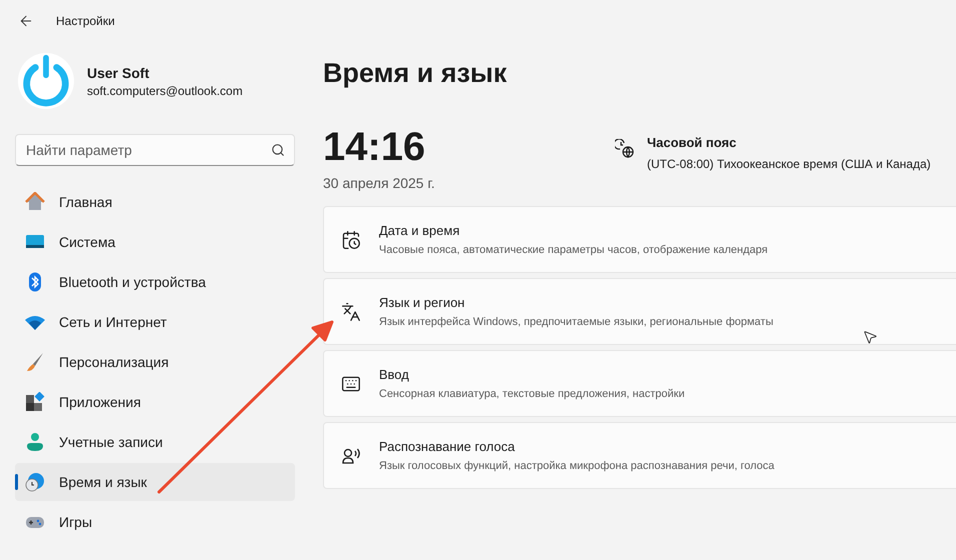 The image size is (956, 560). What do you see at coordinates (118, 73) in the screenshot?
I see `account-name: User Soft` at bounding box center [118, 73].